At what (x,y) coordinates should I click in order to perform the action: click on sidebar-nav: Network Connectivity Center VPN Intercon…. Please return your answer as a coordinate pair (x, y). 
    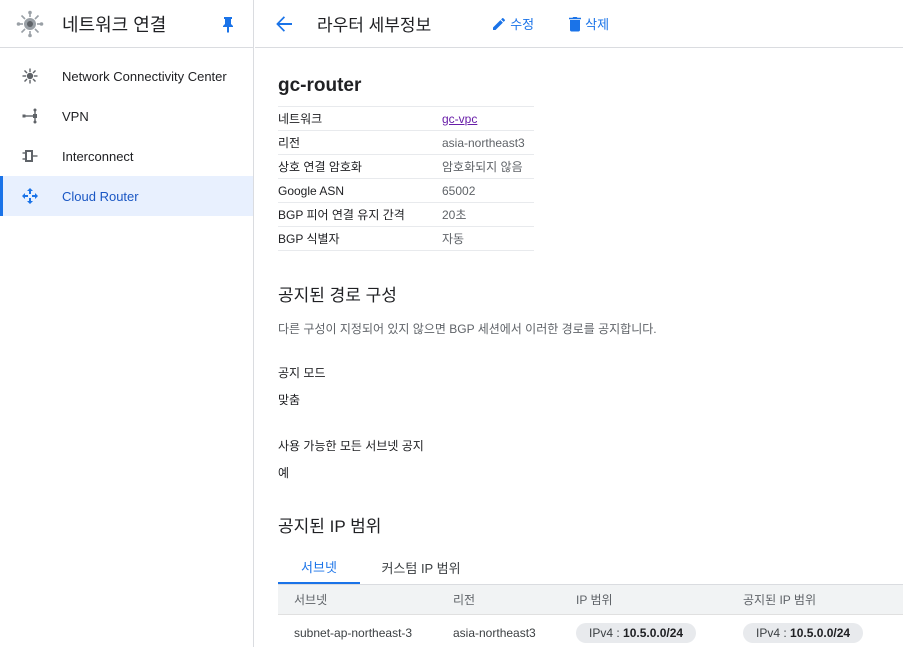
    Looking at the image, I should click on (126, 132).